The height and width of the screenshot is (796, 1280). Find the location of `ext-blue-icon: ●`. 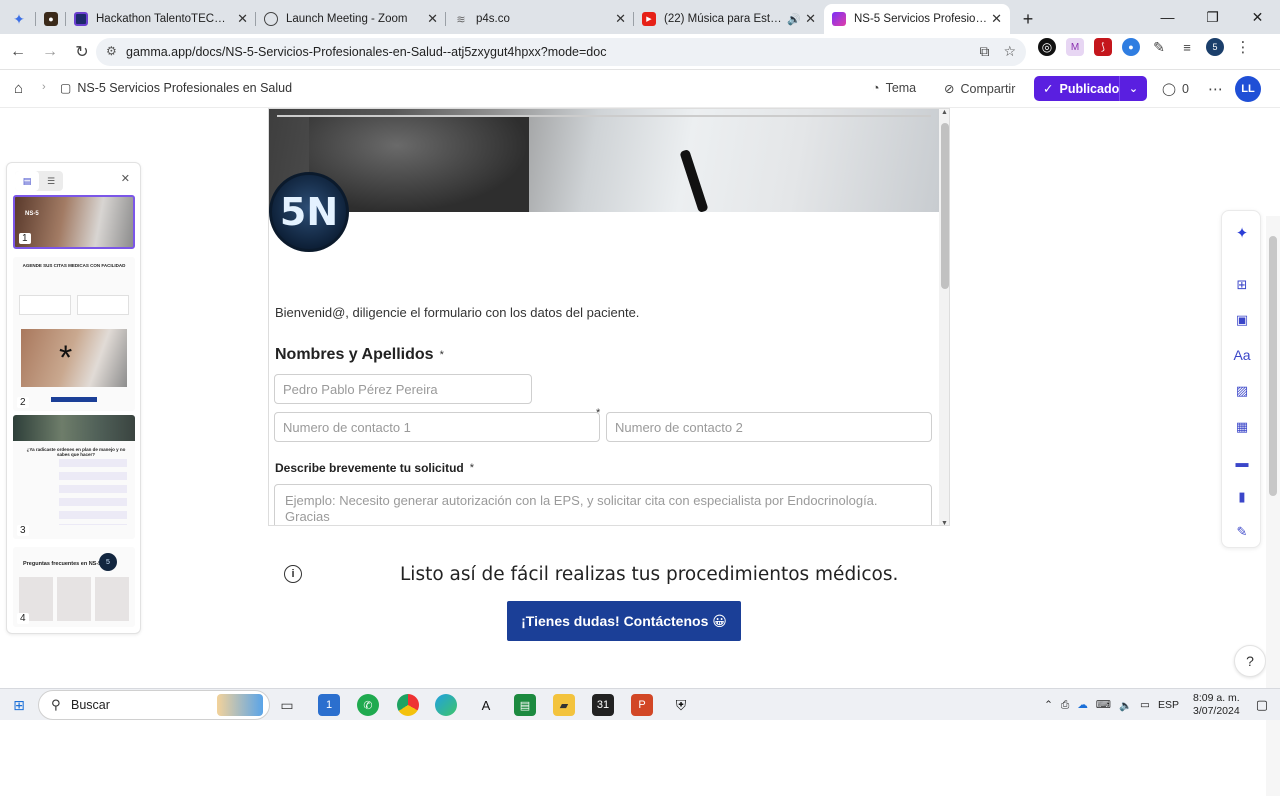

ext-blue-icon: ● is located at coordinates (1131, 47).